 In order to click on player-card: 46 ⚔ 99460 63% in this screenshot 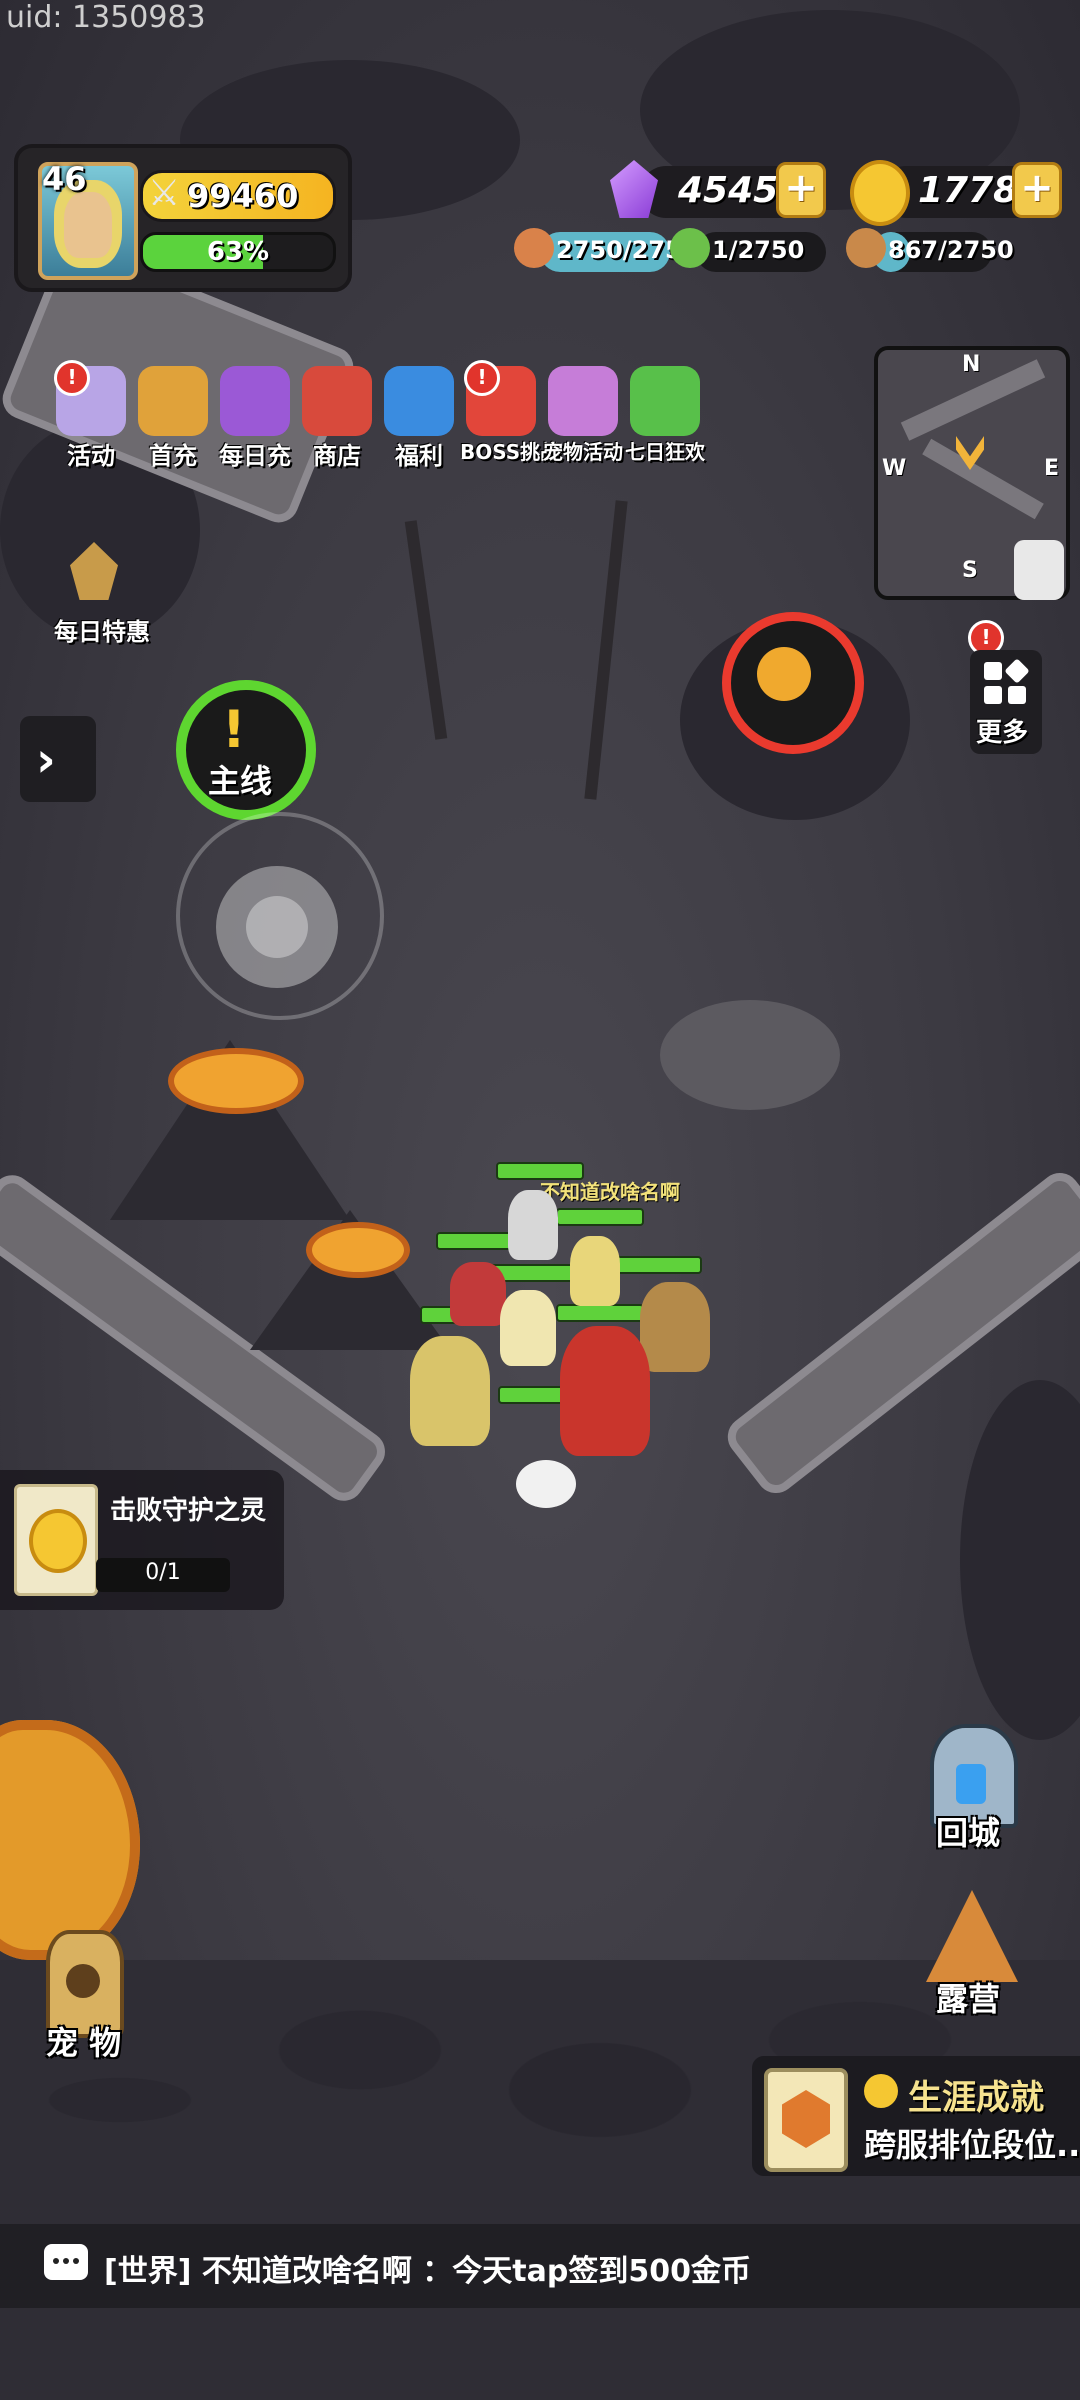, I will do `click(183, 218)`.